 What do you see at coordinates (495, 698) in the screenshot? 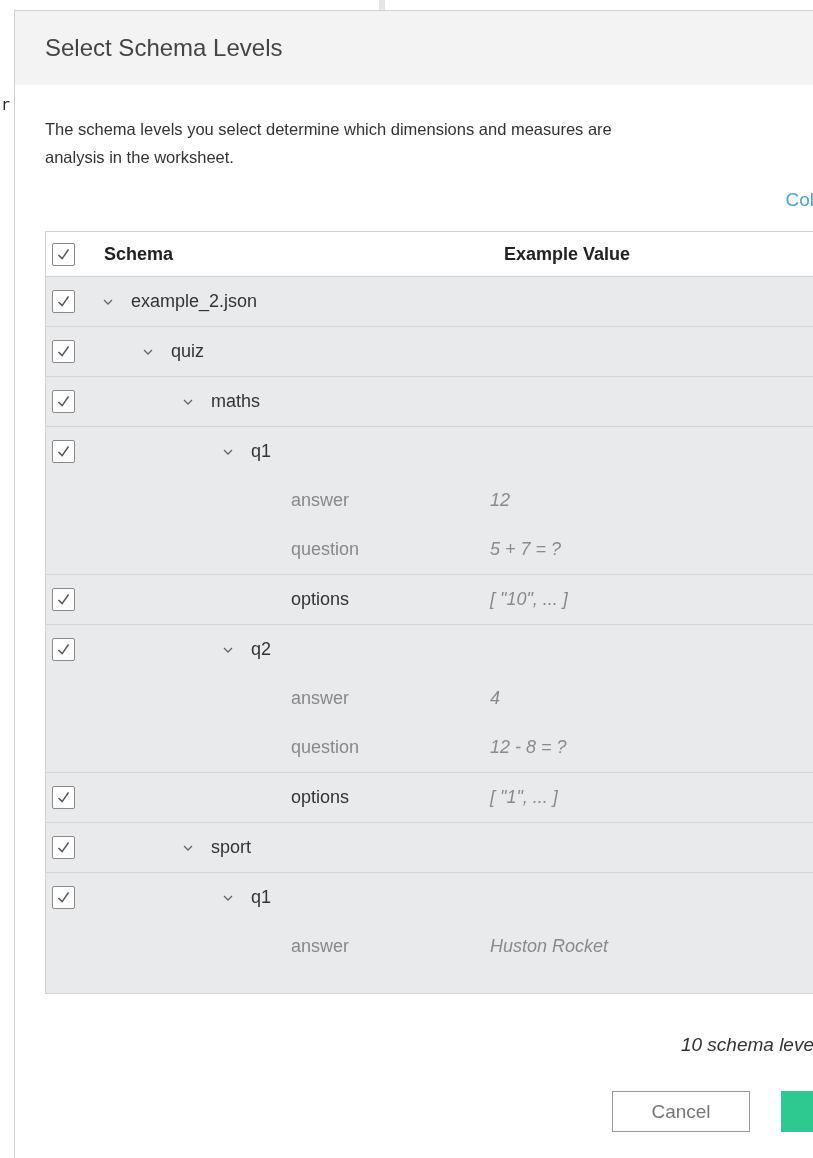
I see `example-value: 4` at bounding box center [495, 698].